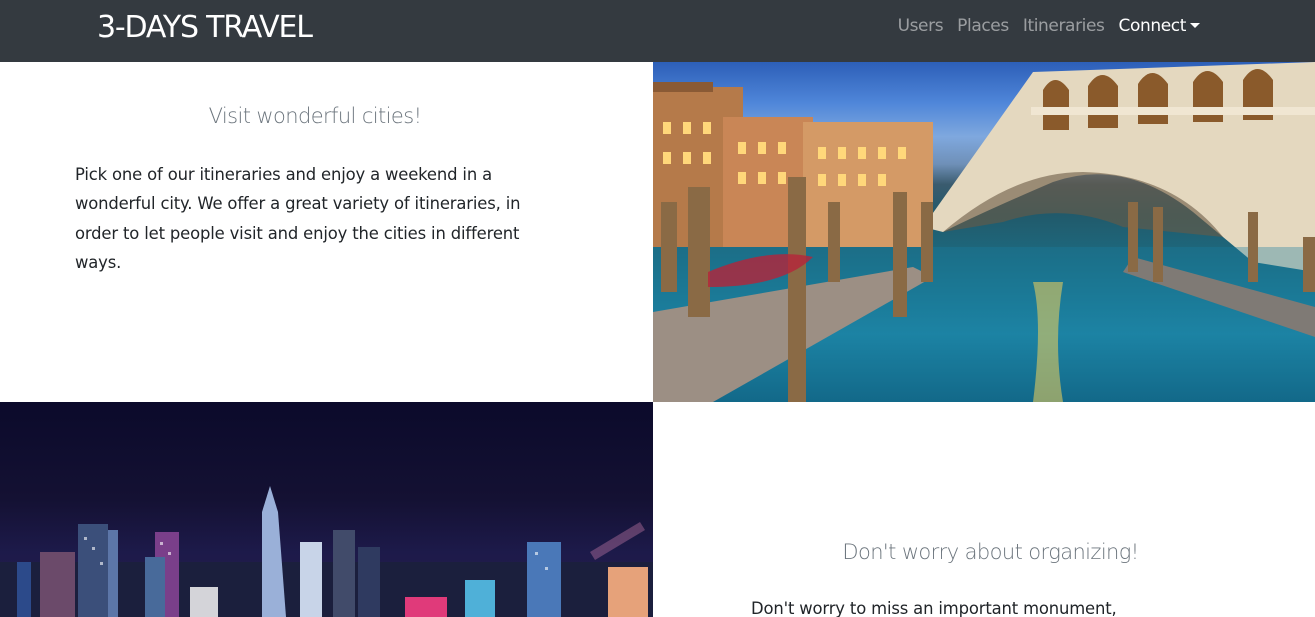  Describe the element at coordinates (1195, 25) in the screenshot. I see `caret-down-icon` at that location.